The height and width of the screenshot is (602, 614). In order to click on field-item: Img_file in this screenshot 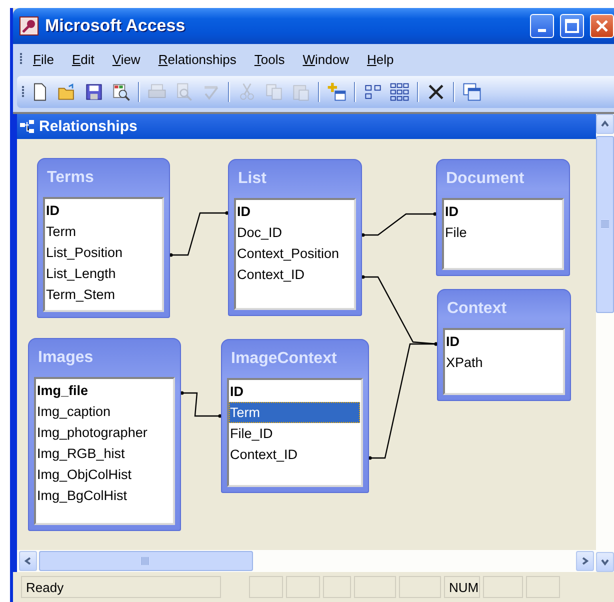, I will do `click(104, 390)`.